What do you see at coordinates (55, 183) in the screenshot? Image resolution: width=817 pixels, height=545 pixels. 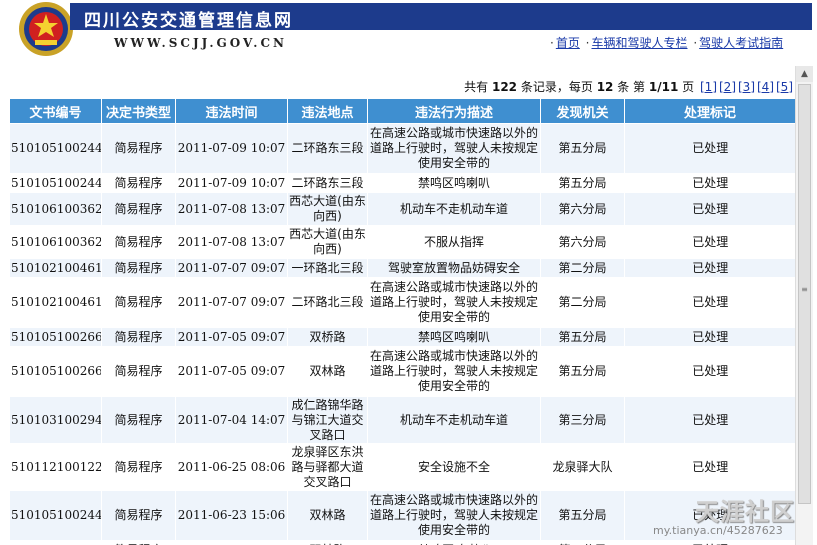 I see `cell-document-number: 510105100244527` at bounding box center [55, 183].